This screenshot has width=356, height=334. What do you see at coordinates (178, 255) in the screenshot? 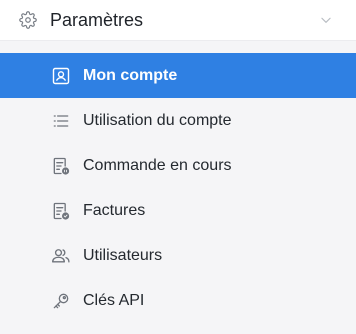
I see `menu-item-utilisateurs: Utilisateurs` at bounding box center [178, 255].